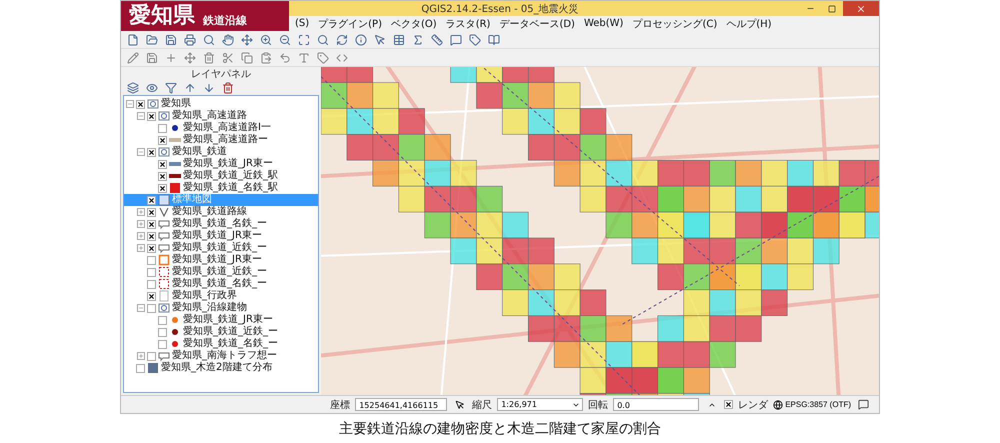 The image size is (1000, 443). Describe the element at coordinates (398, 39) in the screenshot. I see `attribute-table-icon` at that location.